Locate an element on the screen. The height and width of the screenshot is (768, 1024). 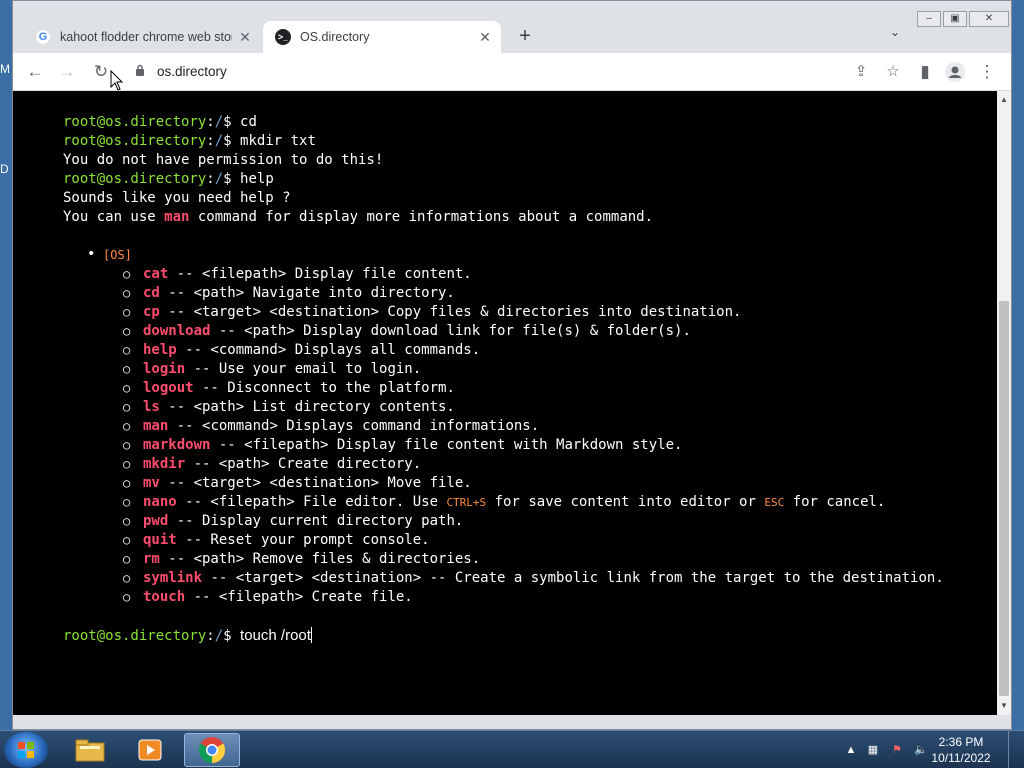
tab-google-search: G kahoot flodder chrome web store ✕ is located at coordinates (143, 37).